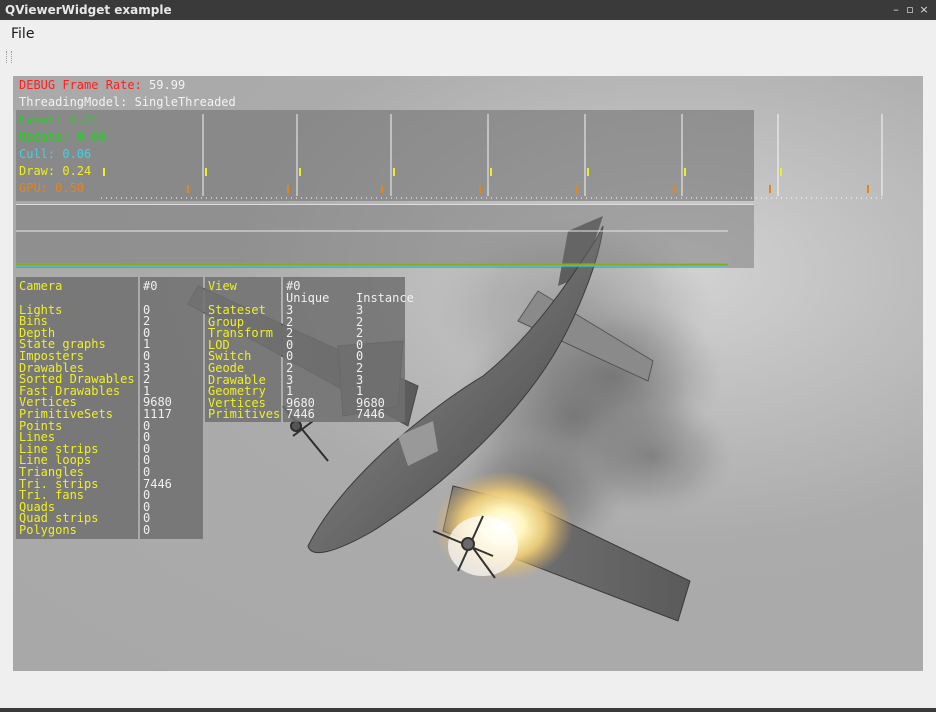 The image size is (936, 712). I want to click on view-stat-unique: 7446, so click(300, 414).